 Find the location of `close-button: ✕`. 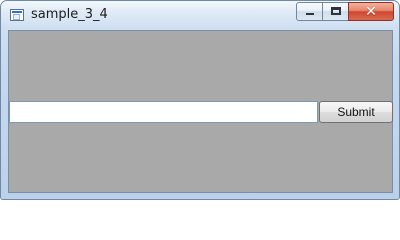

close-button: ✕ is located at coordinates (371, 11).